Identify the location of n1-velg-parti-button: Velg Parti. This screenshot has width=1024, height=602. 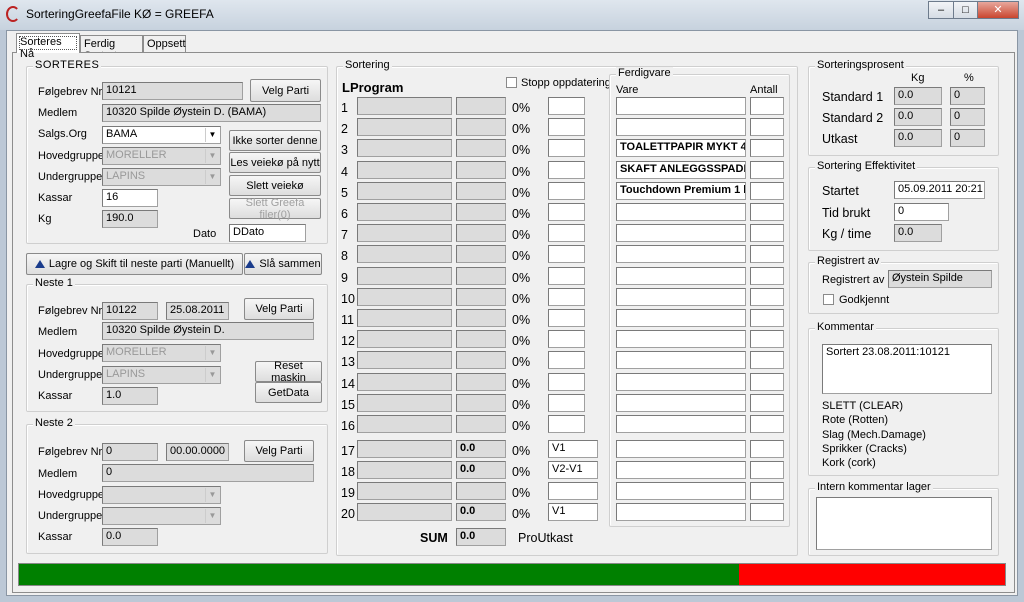
(279, 309).